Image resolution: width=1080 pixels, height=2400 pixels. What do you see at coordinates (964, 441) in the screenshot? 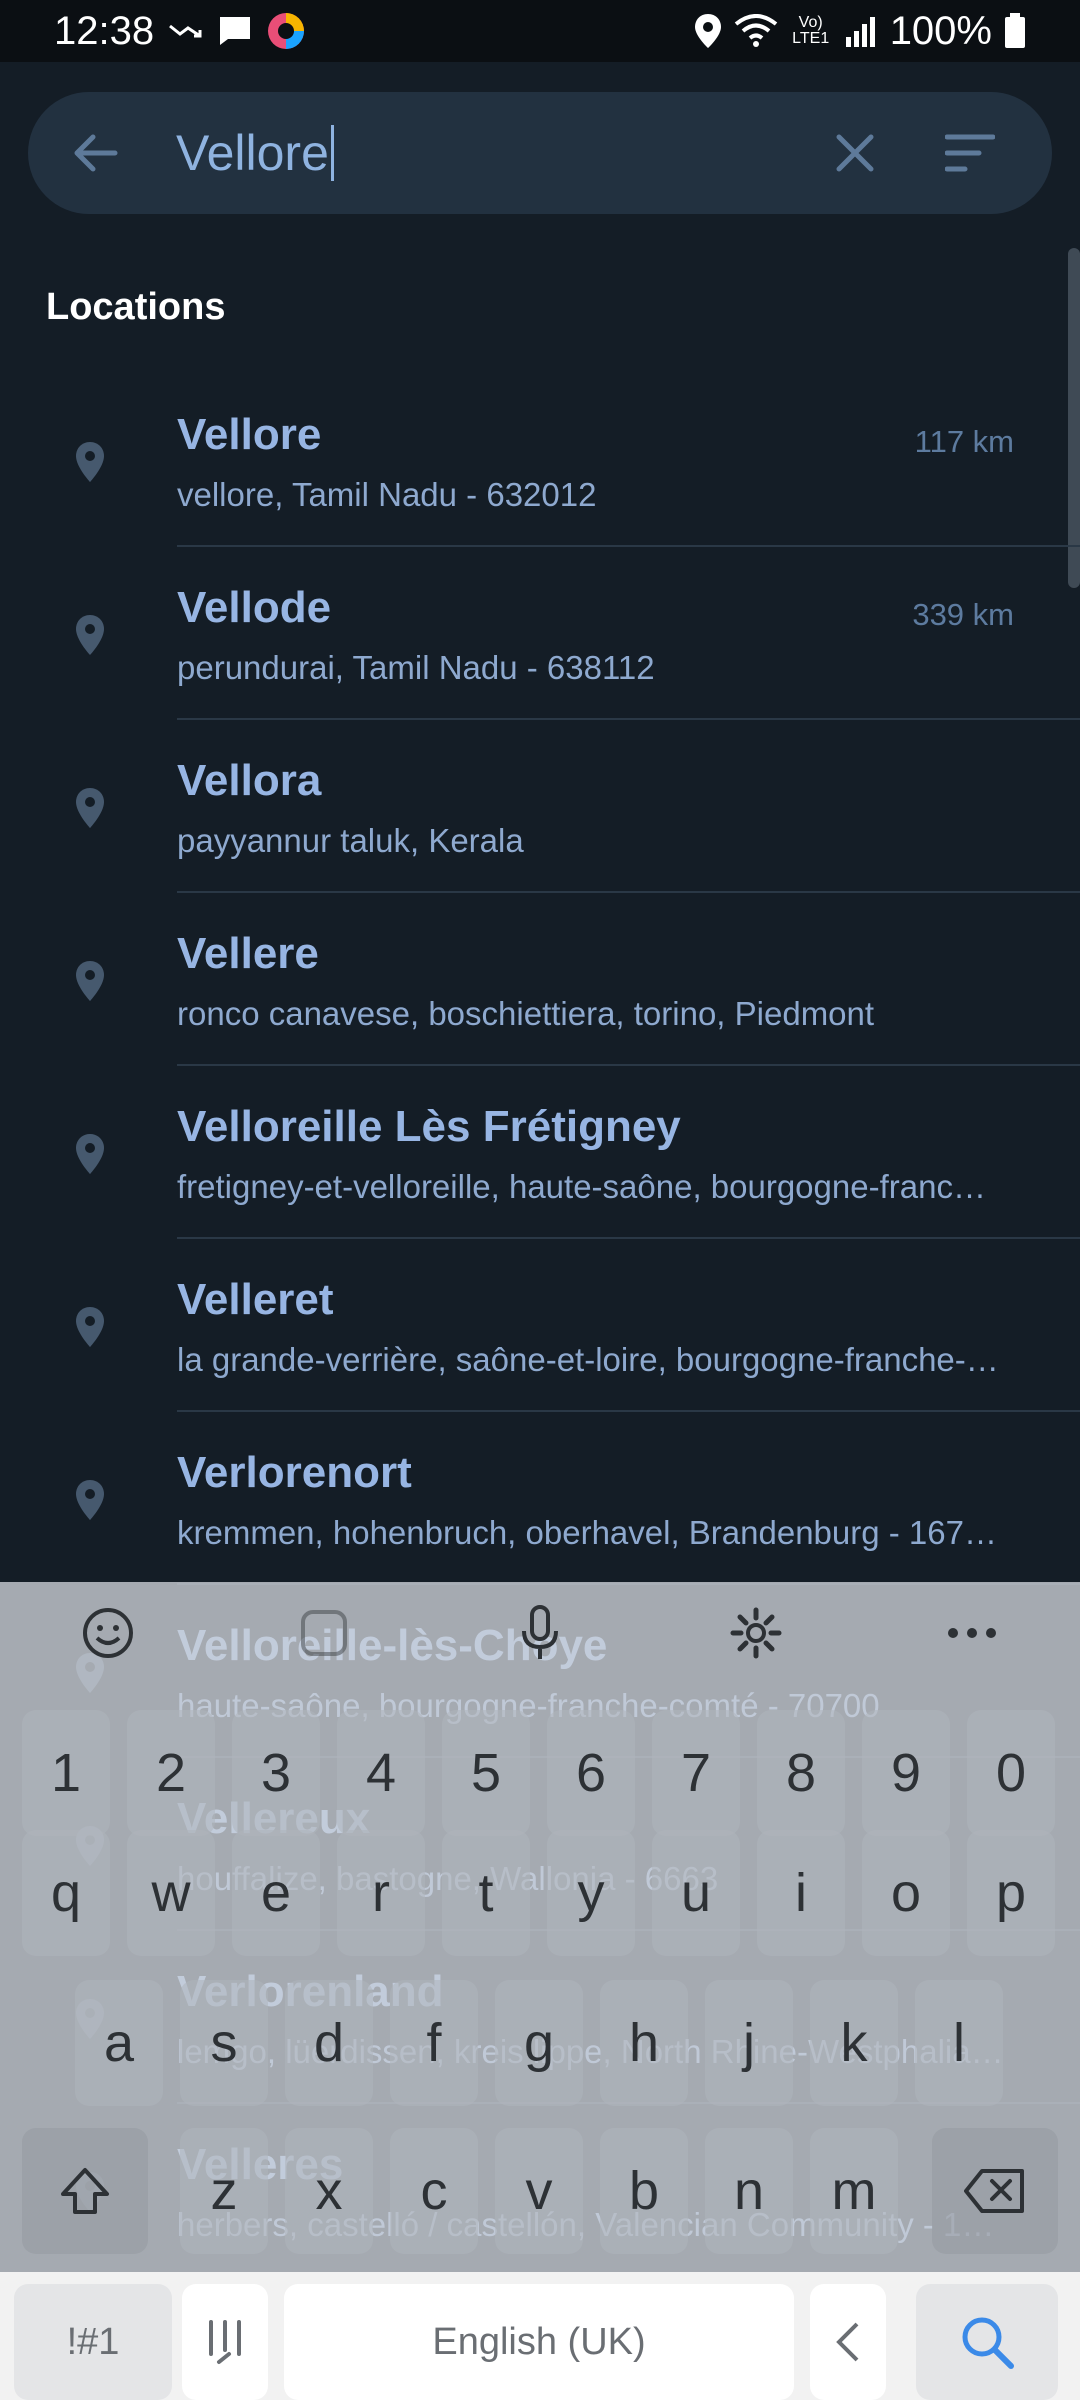
I see `result-distance: 117 km` at bounding box center [964, 441].